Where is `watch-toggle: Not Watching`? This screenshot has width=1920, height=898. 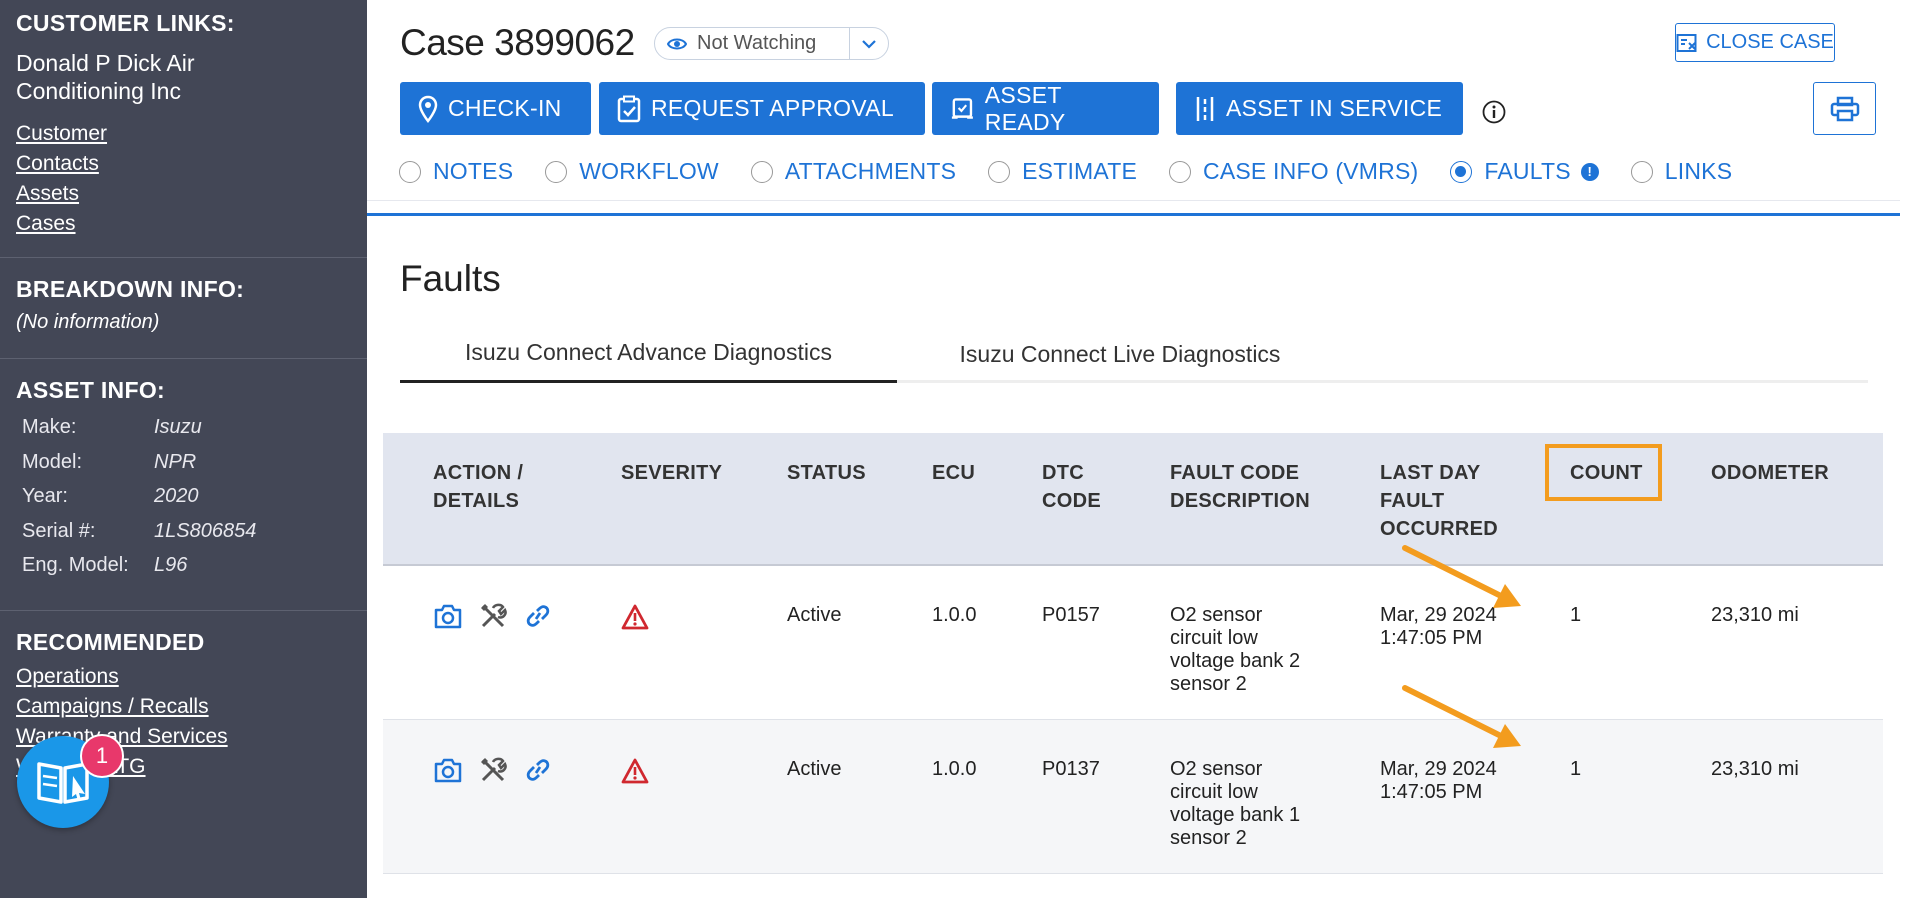
watch-toggle: Not Watching is located at coordinates (771, 43).